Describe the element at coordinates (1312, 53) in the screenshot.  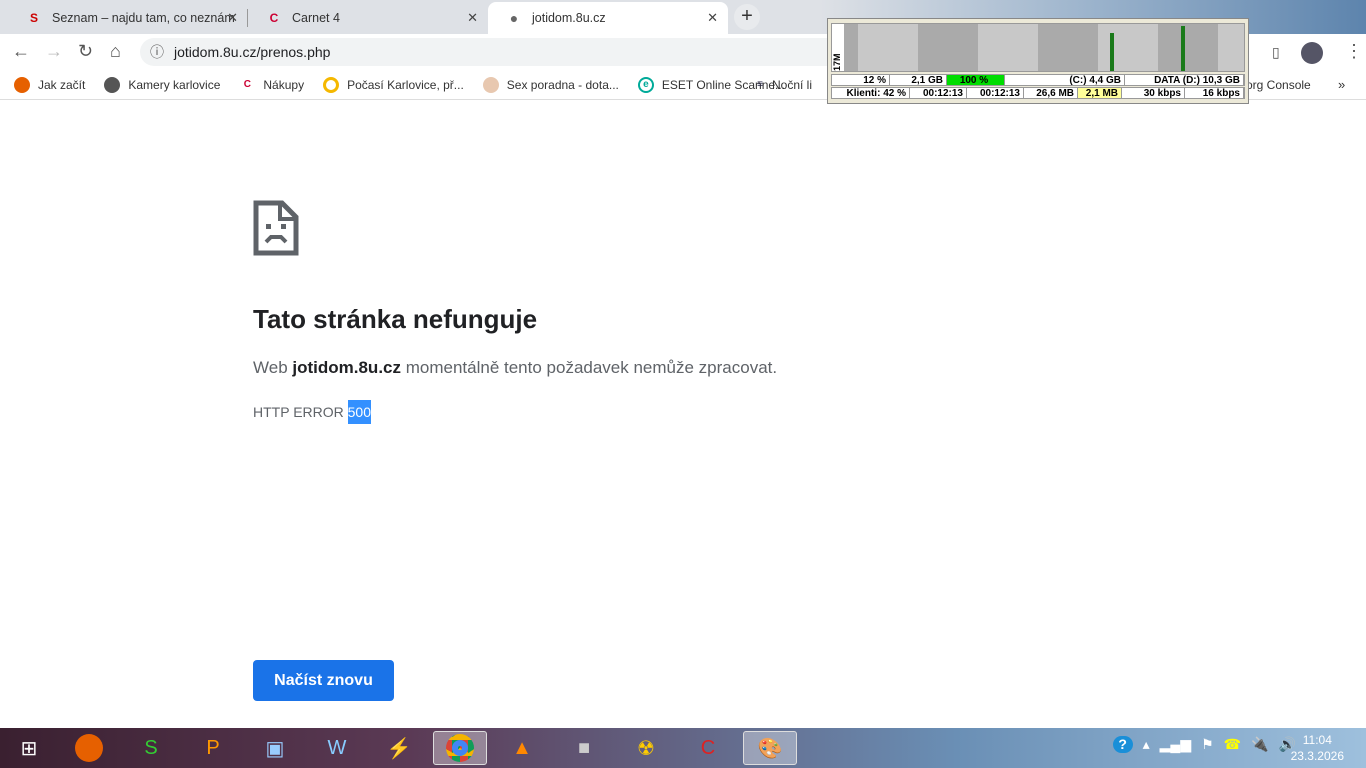
I see `avatar` at that location.